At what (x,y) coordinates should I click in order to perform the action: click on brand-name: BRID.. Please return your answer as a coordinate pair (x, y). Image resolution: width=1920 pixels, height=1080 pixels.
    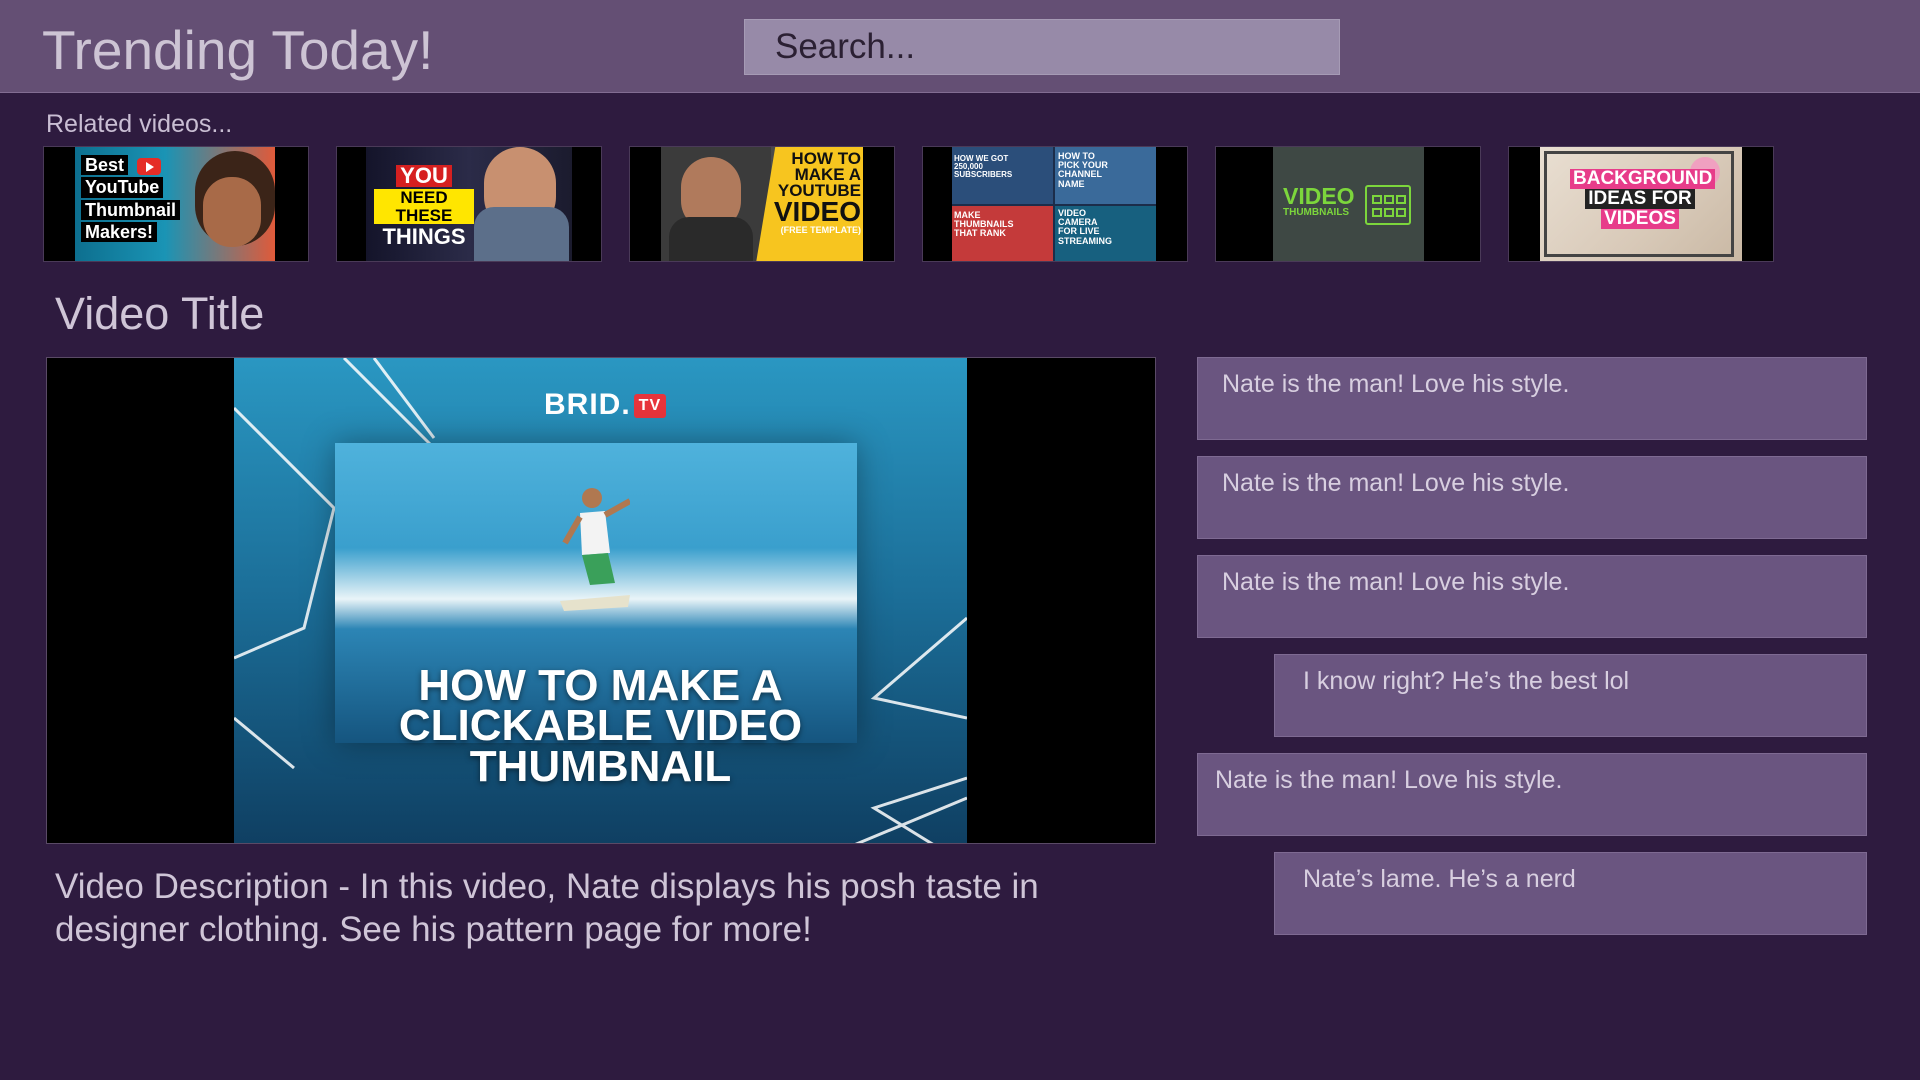
    Looking at the image, I should click on (587, 404).